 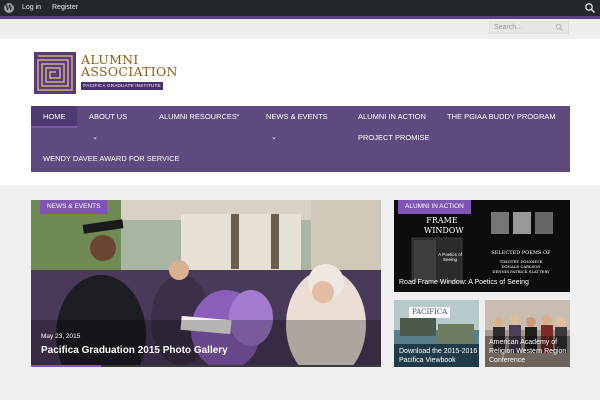 What do you see at coordinates (430, 312) in the screenshot?
I see `viewbook-brand: PACIFICA` at bounding box center [430, 312].